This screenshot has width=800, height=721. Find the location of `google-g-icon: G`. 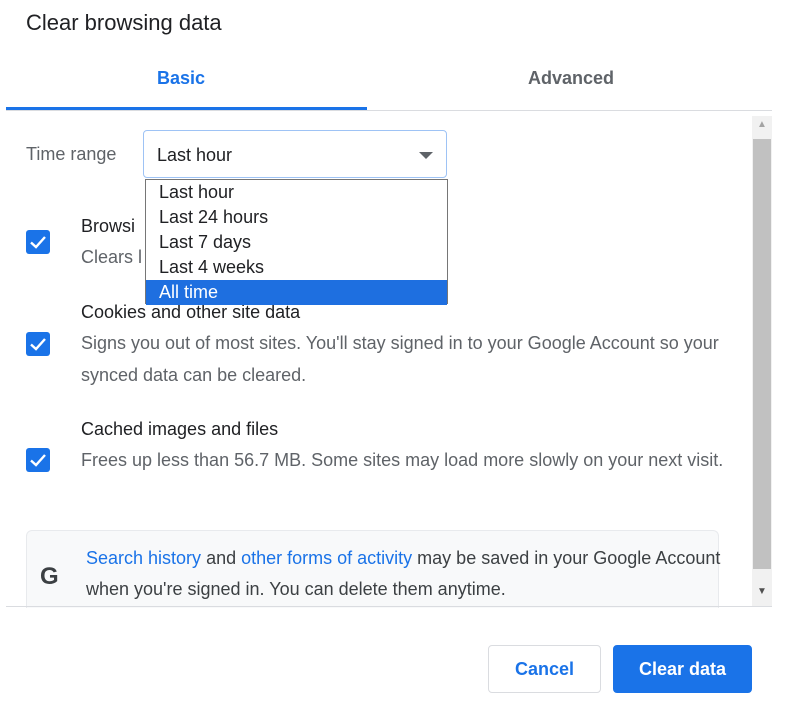

google-g-icon: G is located at coordinates (49, 576).